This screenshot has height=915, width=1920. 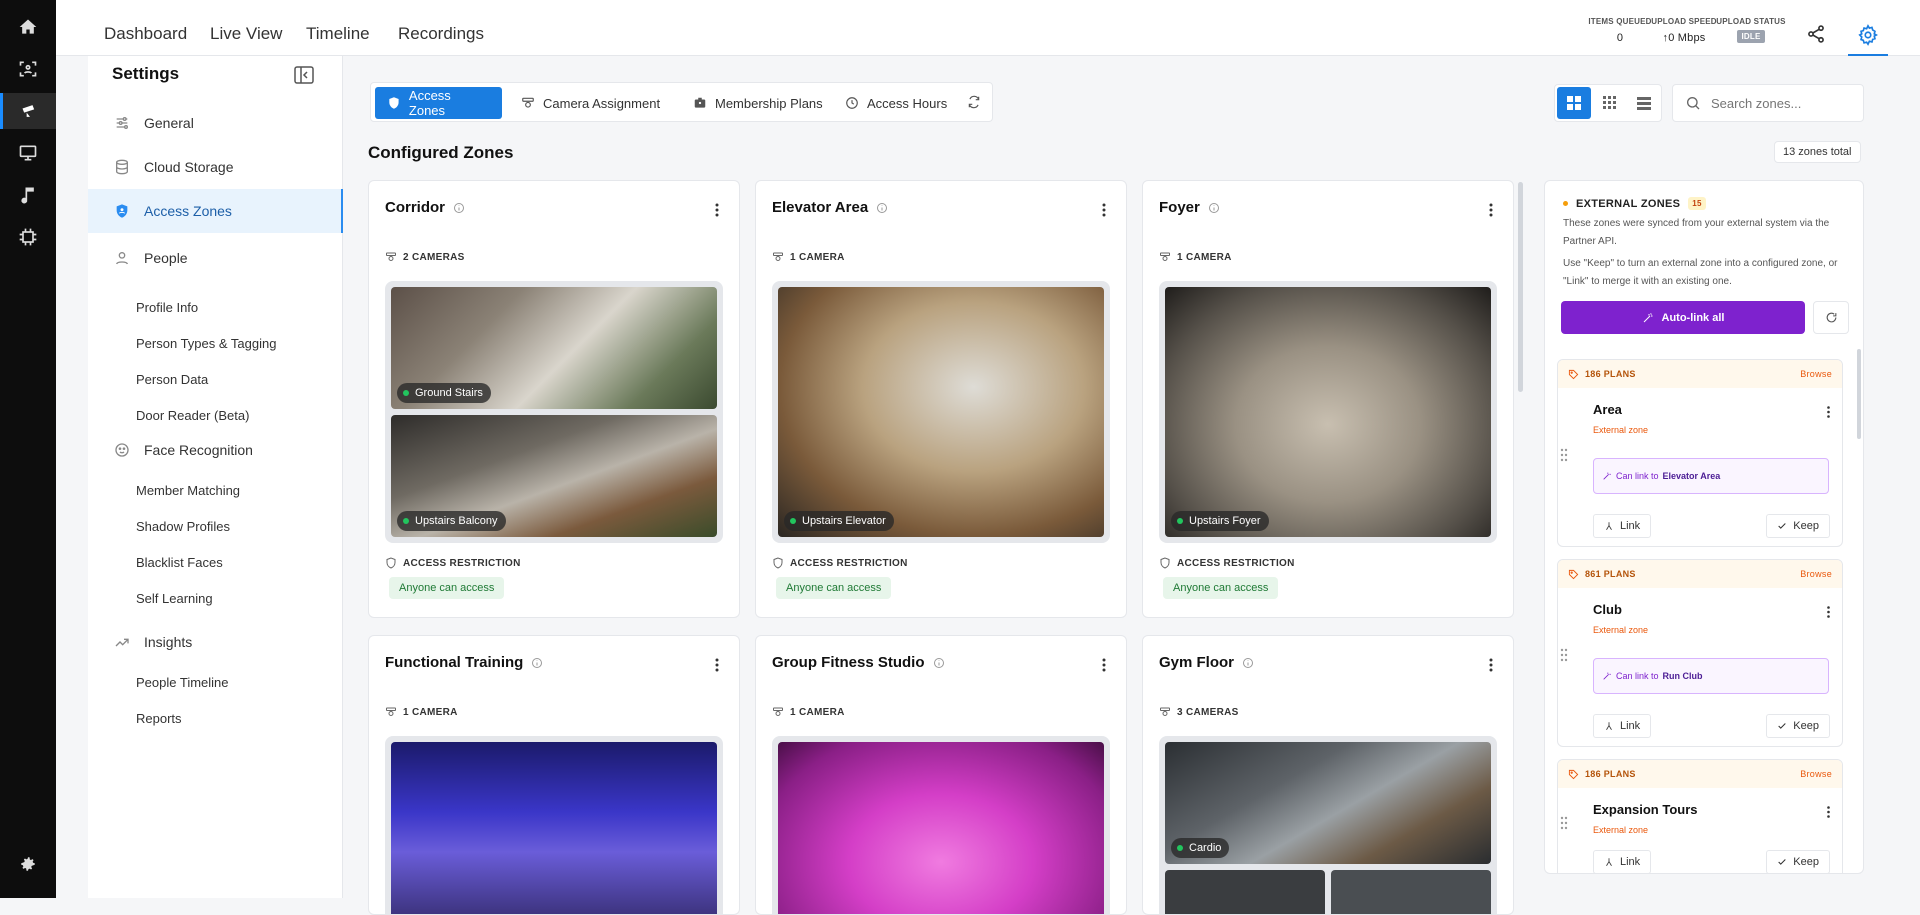 I want to click on view-toggle, so click(x=1608, y=103).